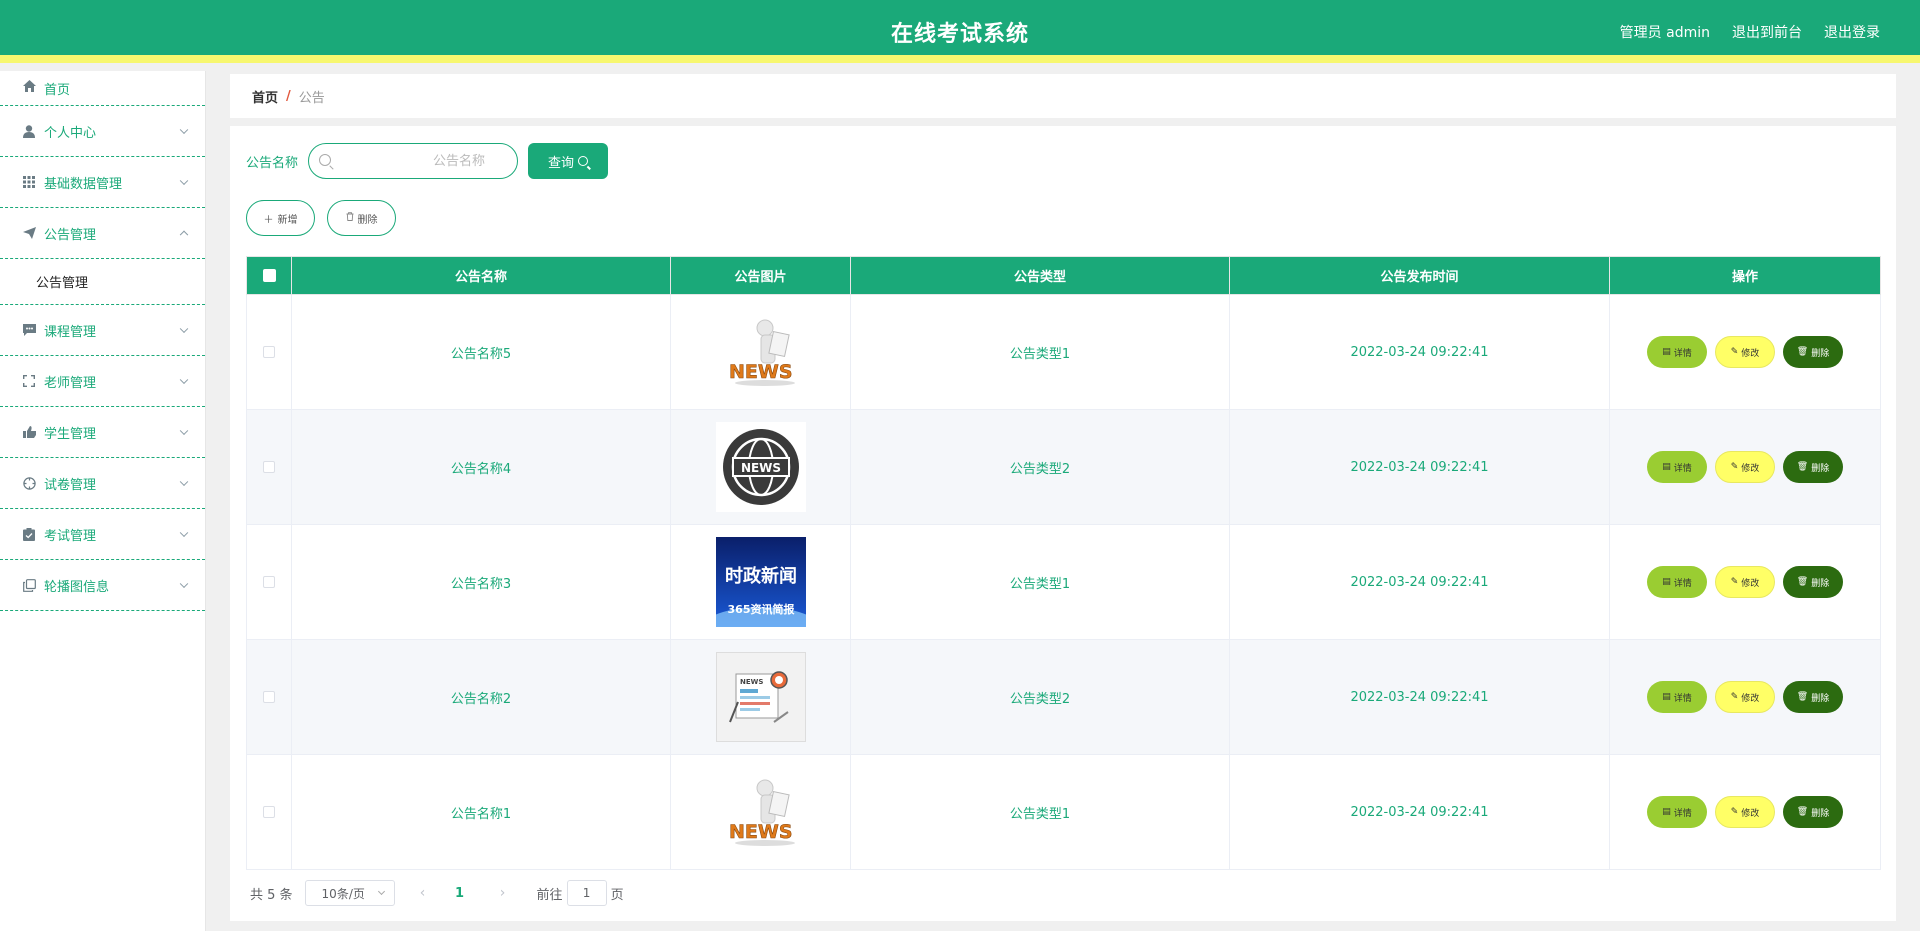 The height and width of the screenshot is (931, 1920). I want to click on sidebar-subitem-notice-management: 公告管理, so click(102, 282).